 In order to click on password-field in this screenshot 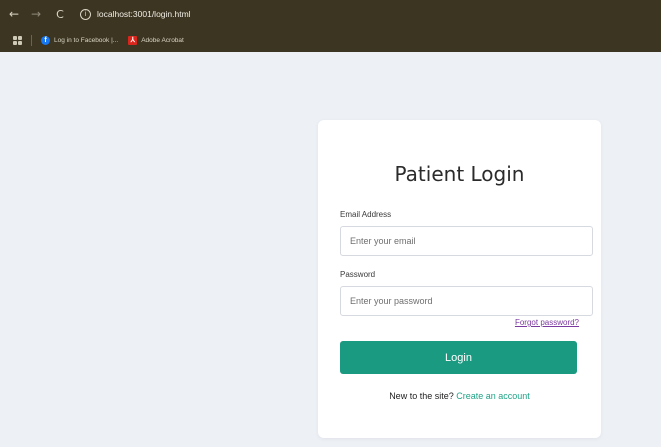, I will do `click(466, 301)`.